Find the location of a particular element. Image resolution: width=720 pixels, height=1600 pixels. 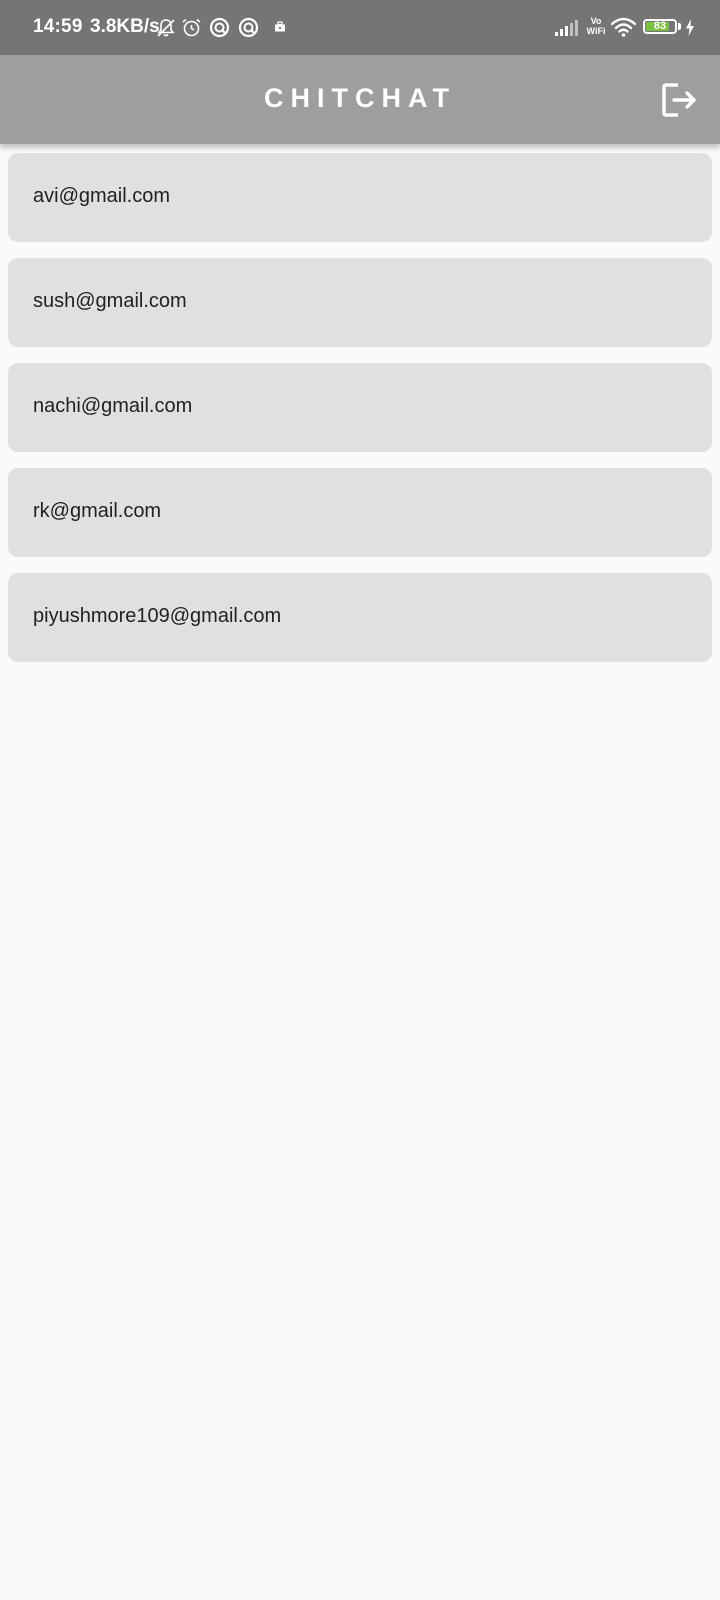

briefcase-icon is located at coordinates (280, 26).